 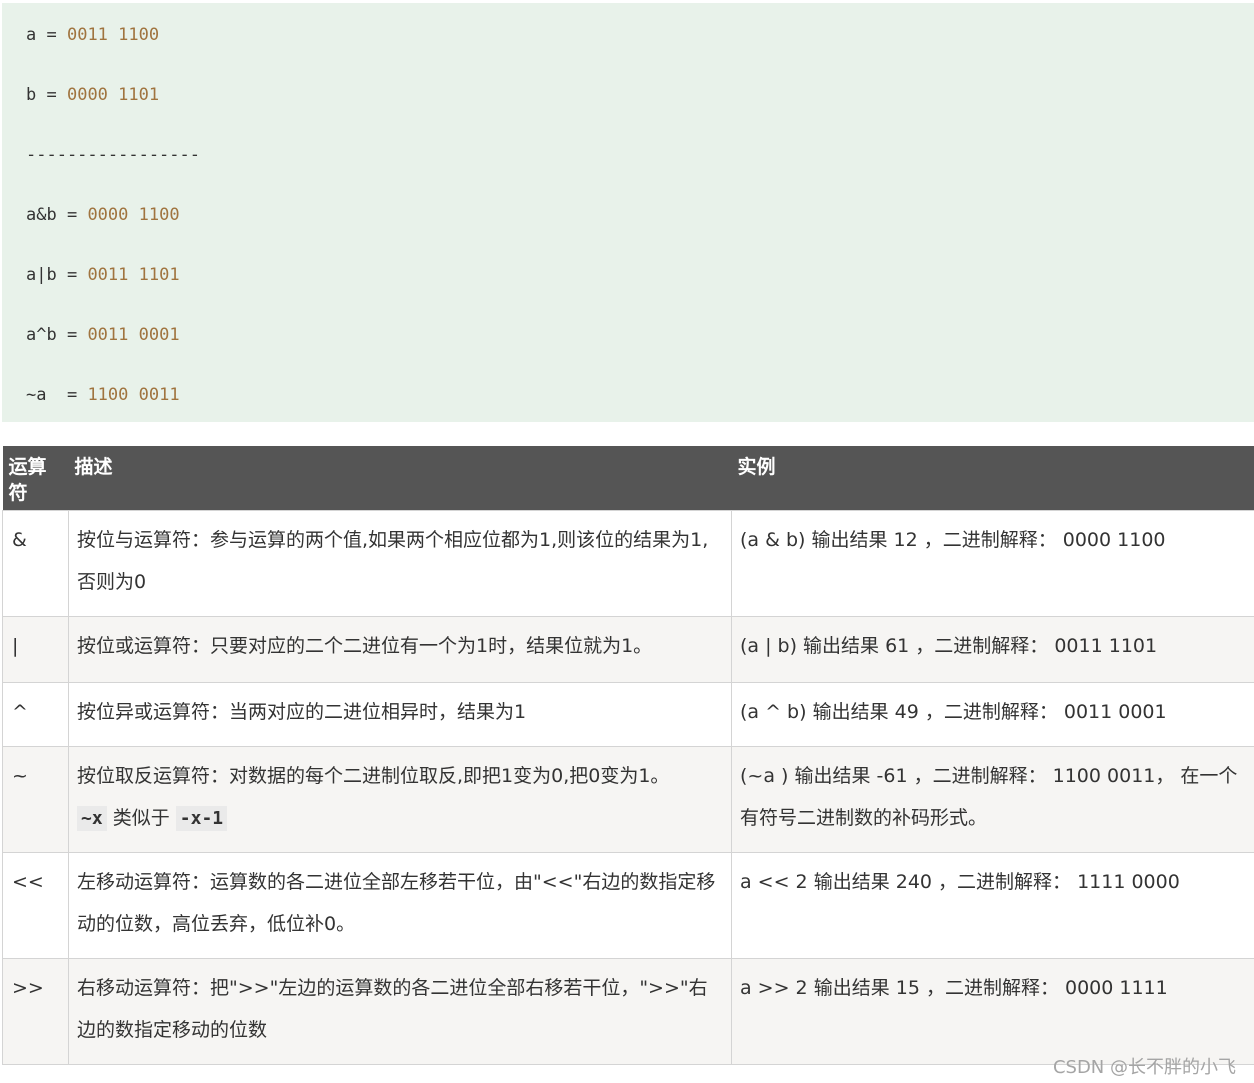 I want to click on description-cell: 按位或运算符：只要对应的二个二进位有一个为1时，结果位就为1。, so click(x=400, y=649).